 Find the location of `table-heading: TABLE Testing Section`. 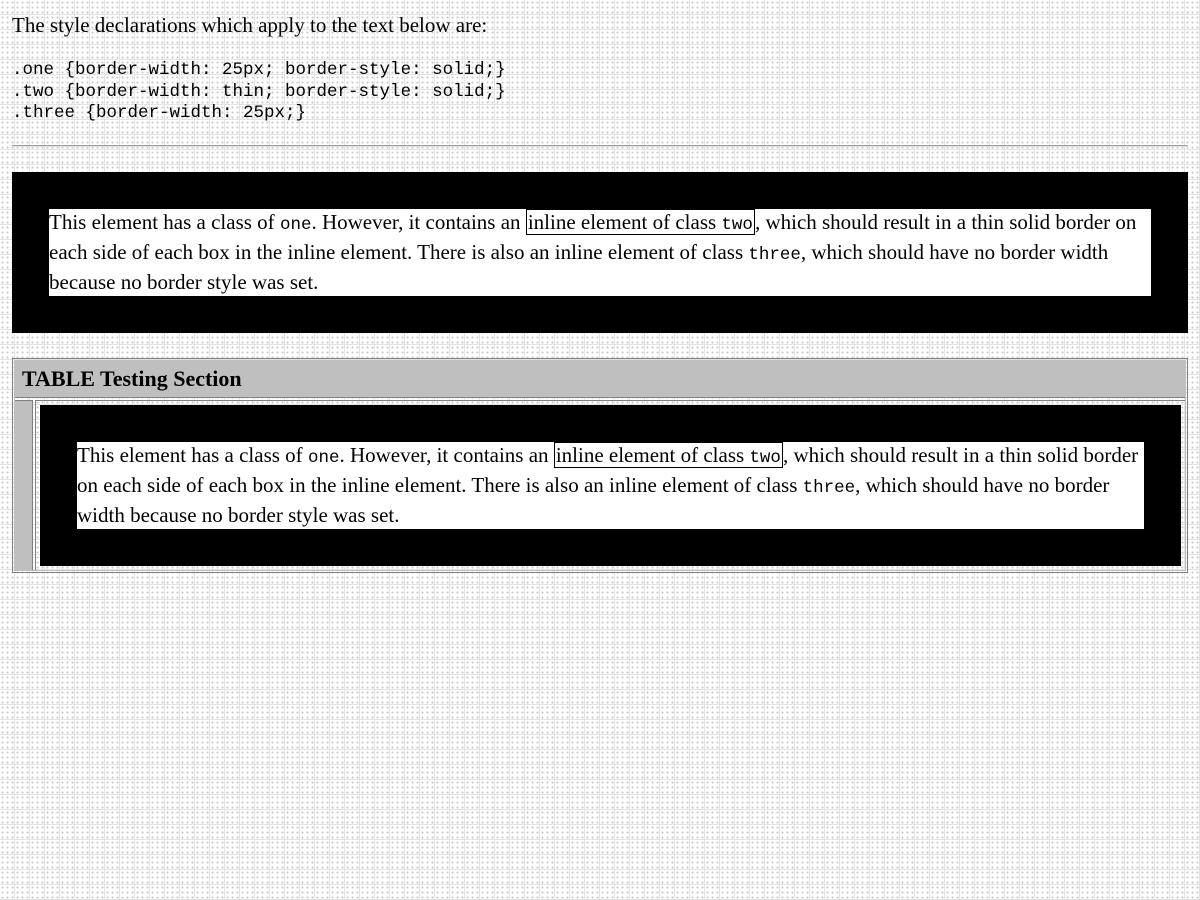

table-heading: TABLE Testing Section is located at coordinates (600, 378).